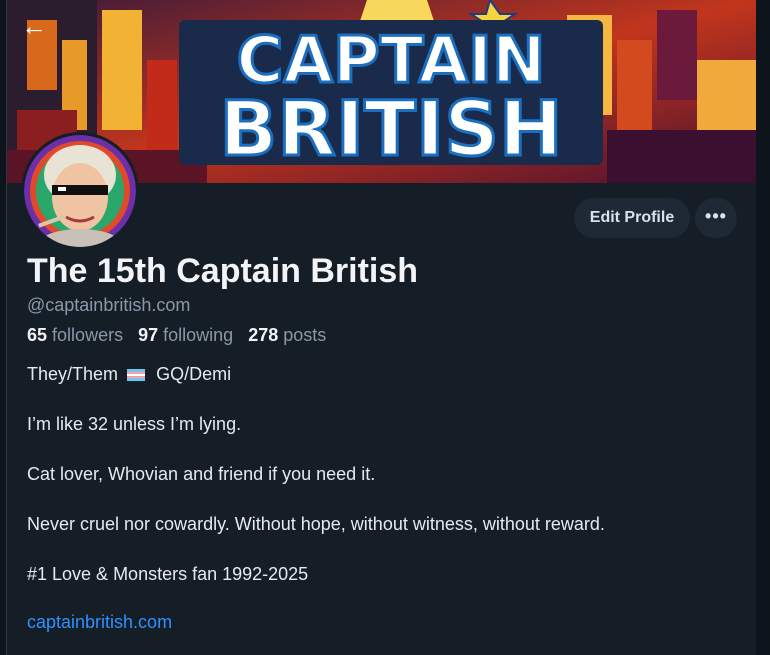  What do you see at coordinates (136, 375) in the screenshot?
I see `transgender-flag-icon` at bounding box center [136, 375].